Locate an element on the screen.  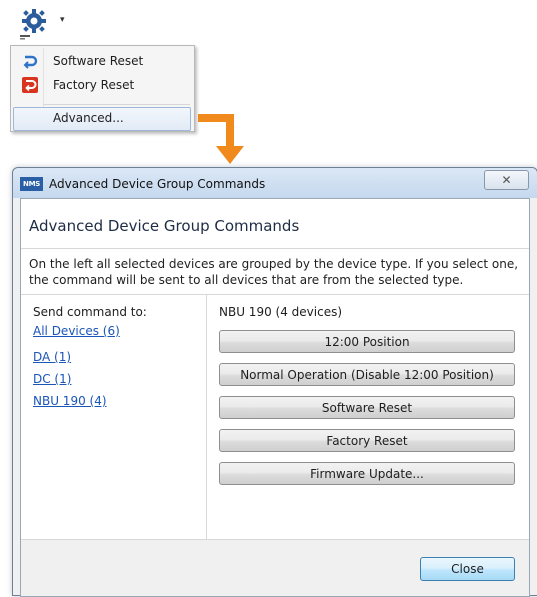
body-divider is located at coordinates (275, 294).